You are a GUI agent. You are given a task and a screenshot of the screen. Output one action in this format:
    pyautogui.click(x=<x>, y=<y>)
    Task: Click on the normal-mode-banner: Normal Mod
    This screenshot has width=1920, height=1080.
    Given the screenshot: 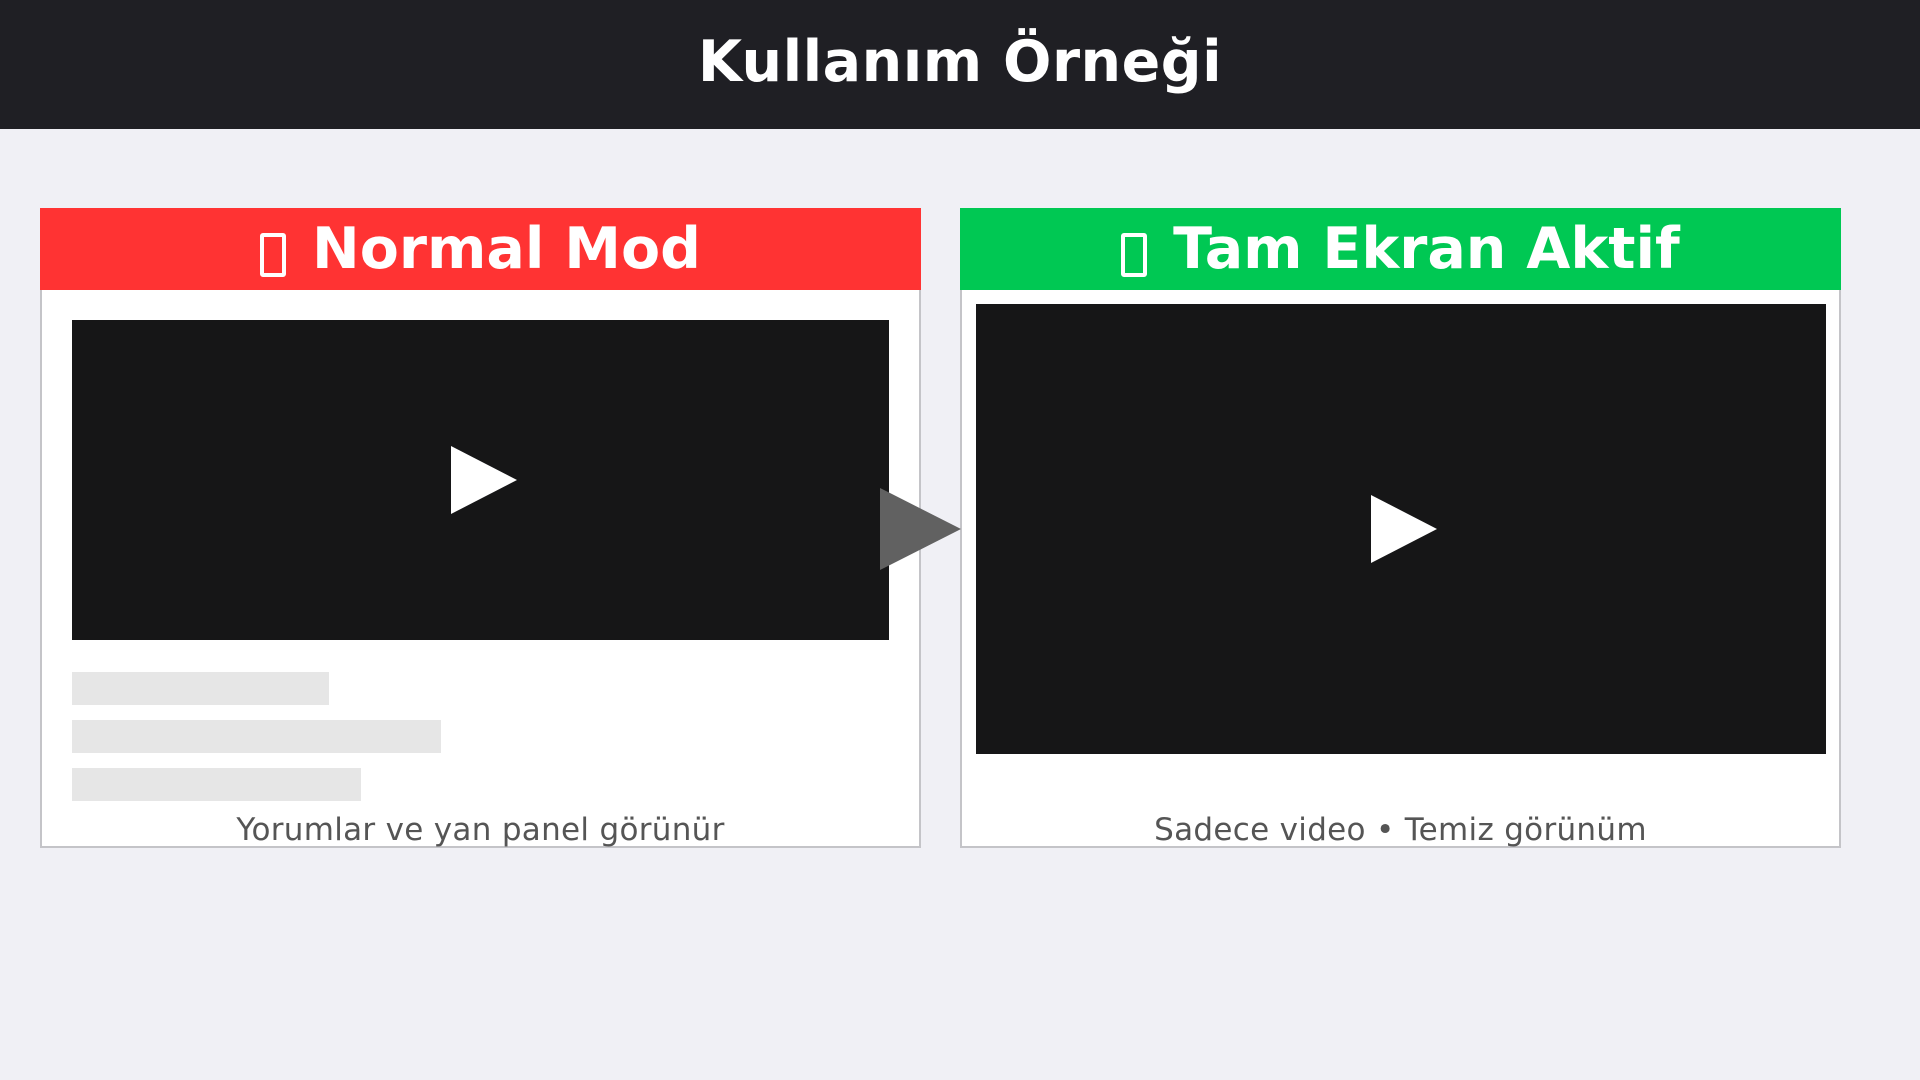 What is the action you would take?
    pyautogui.click(x=480, y=249)
    